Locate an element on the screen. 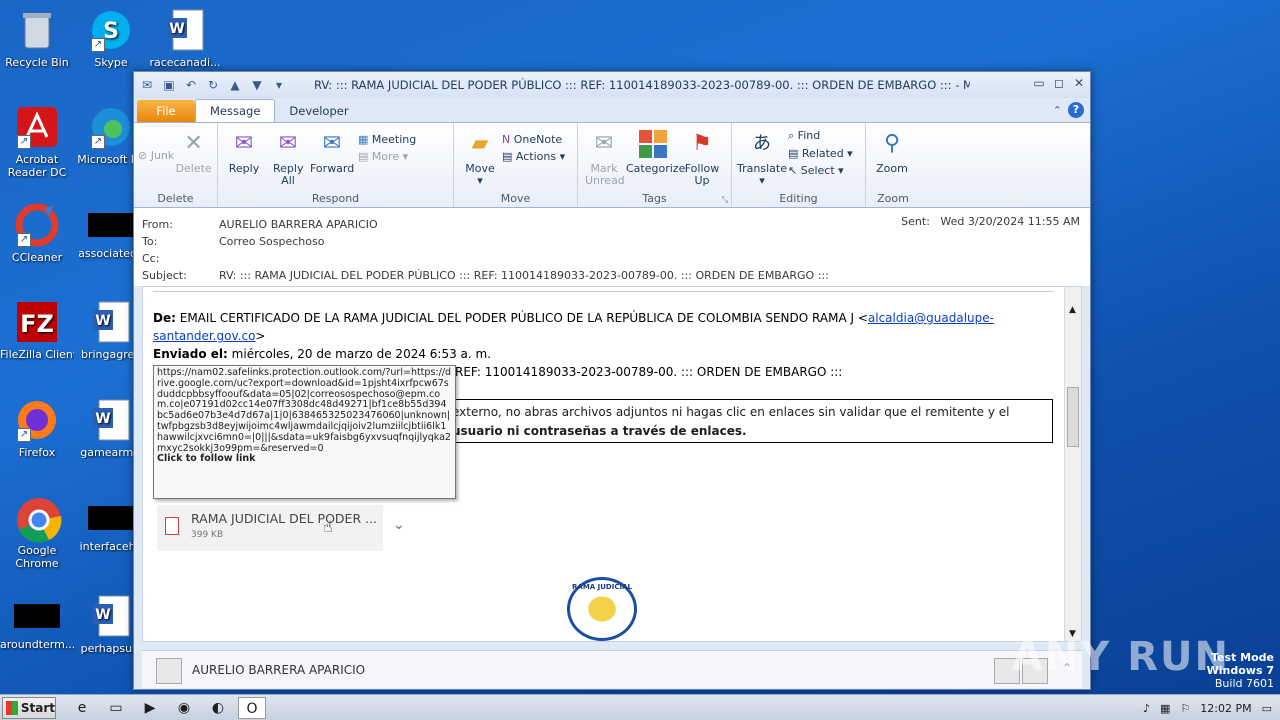 The height and width of the screenshot is (720, 1280). tab-file: File is located at coordinates (166, 111).